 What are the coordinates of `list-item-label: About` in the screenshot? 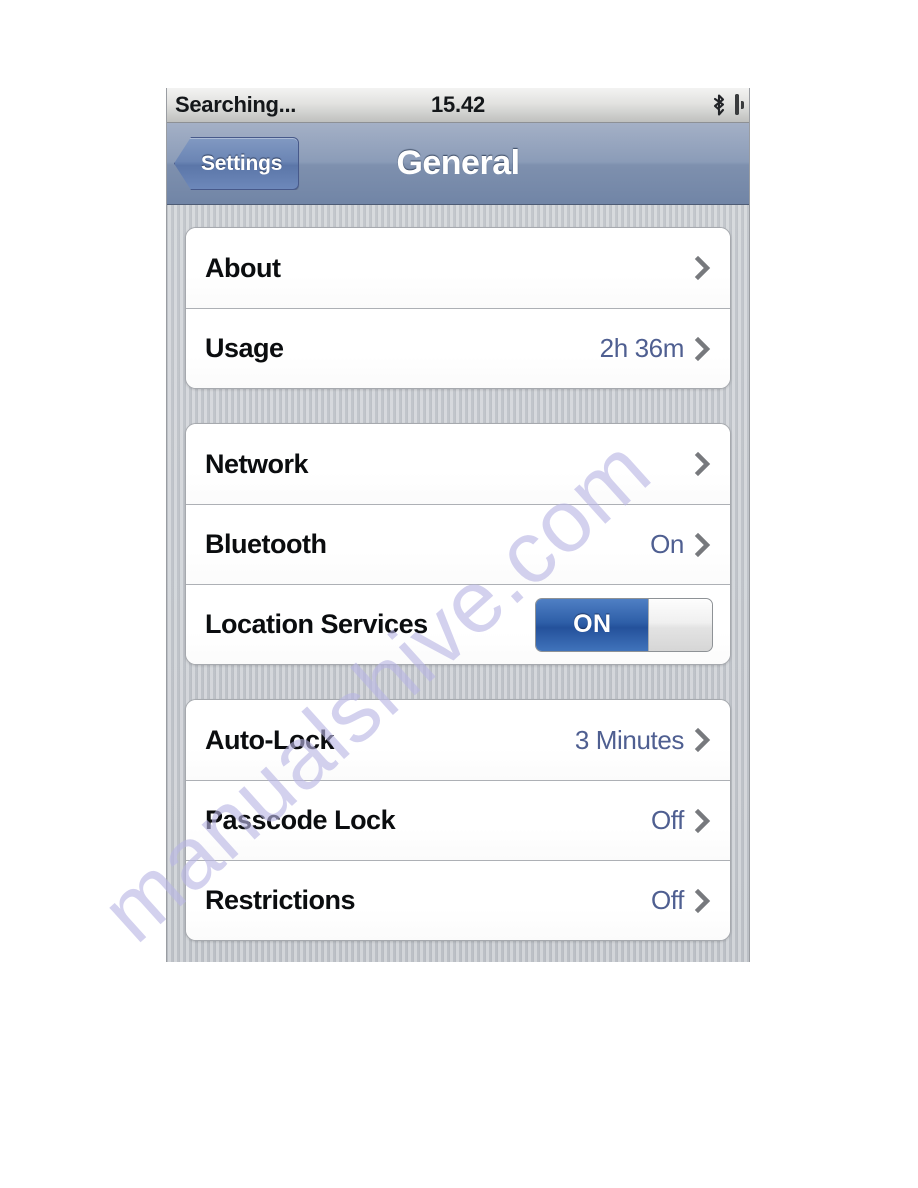 It's located at (243, 267).